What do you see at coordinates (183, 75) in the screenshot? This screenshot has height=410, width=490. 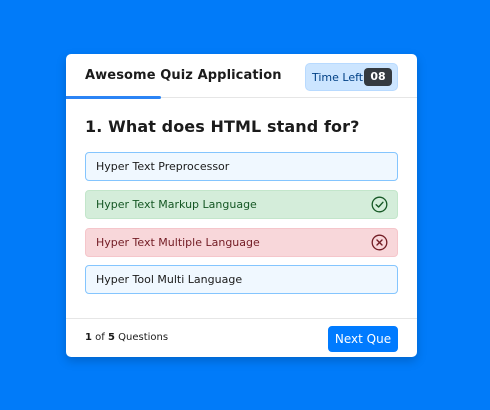 I see `app-title: Awesome Quiz Application` at bounding box center [183, 75].